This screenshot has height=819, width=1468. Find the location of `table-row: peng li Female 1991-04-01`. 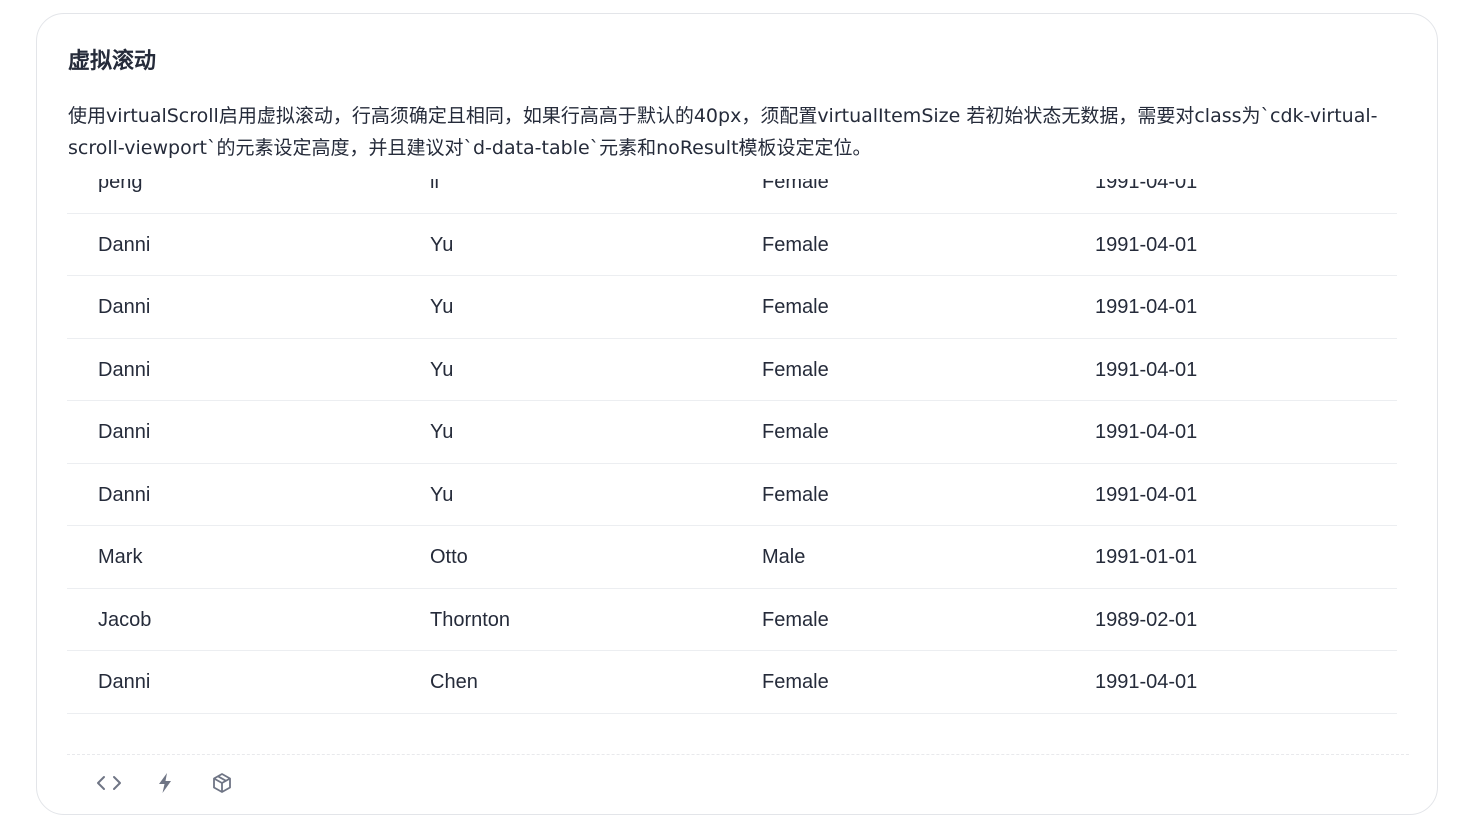

table-row: peng li Female 1991-04-01 is located at coordinates (732, 196).